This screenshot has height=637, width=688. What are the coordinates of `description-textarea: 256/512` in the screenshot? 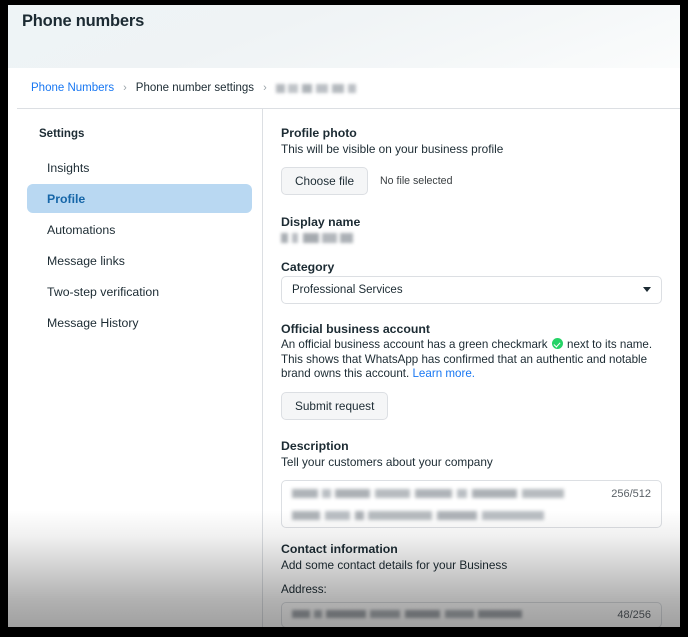 It's located at (471, 503).